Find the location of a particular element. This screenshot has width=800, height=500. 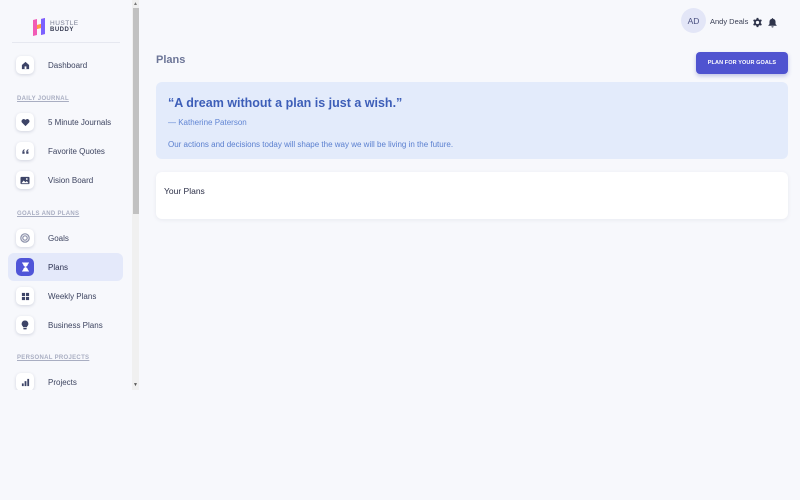

sidebar-item-dashboard: Dashboard is located at coordinates (65, 65).